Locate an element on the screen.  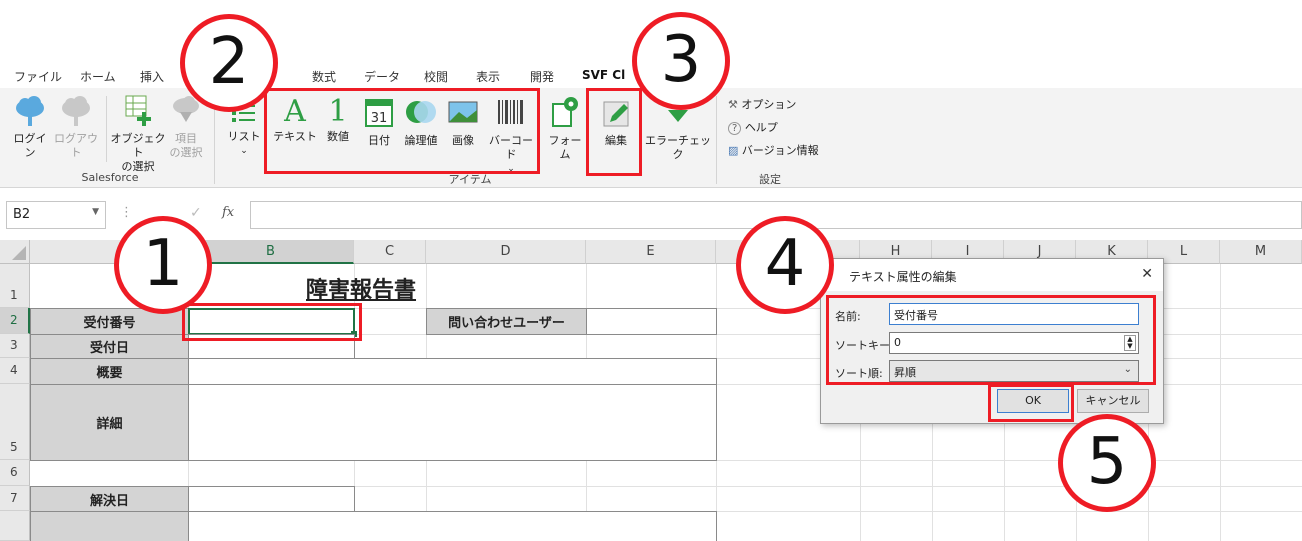
highlight-items-group is located at coordinates (402, 131).